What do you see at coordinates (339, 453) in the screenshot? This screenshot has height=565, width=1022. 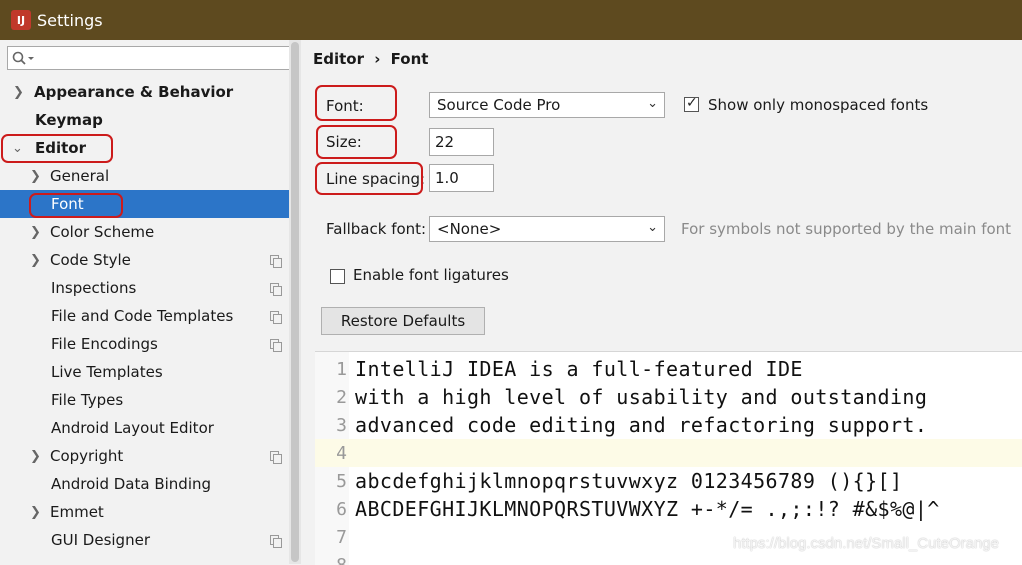 I see `line-number: 4` at bounding box center [339, 453].